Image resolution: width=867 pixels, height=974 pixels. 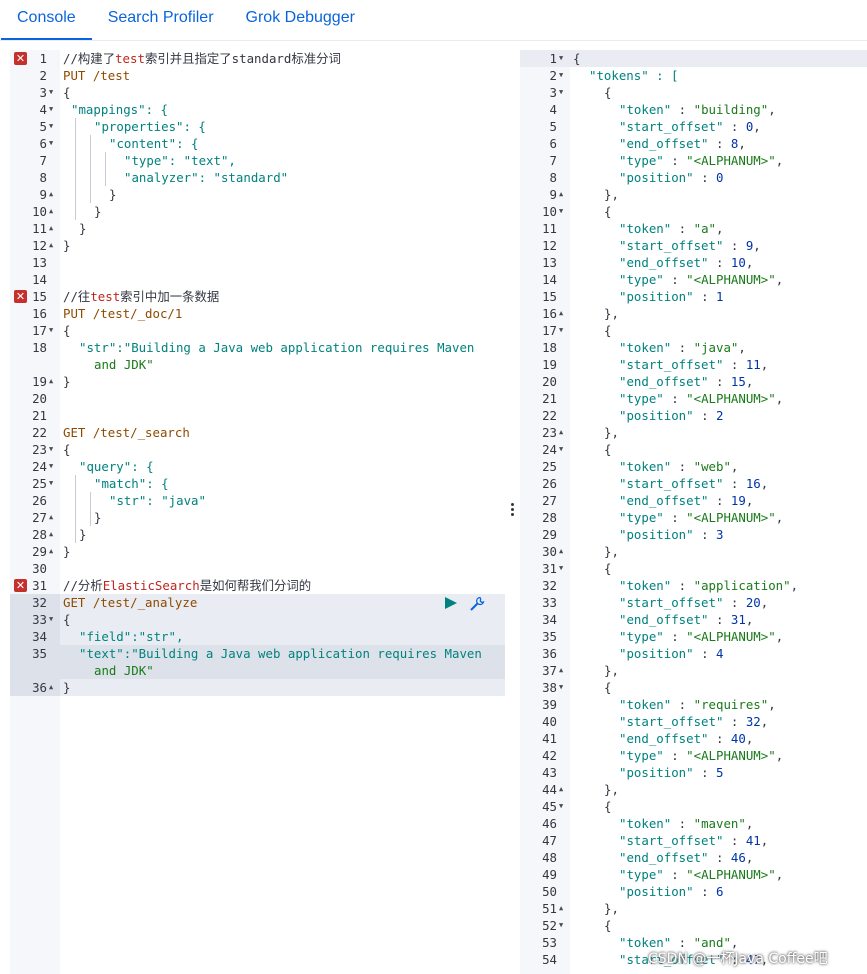 I want to click on code-line: 13, so click(x=39, y=262).